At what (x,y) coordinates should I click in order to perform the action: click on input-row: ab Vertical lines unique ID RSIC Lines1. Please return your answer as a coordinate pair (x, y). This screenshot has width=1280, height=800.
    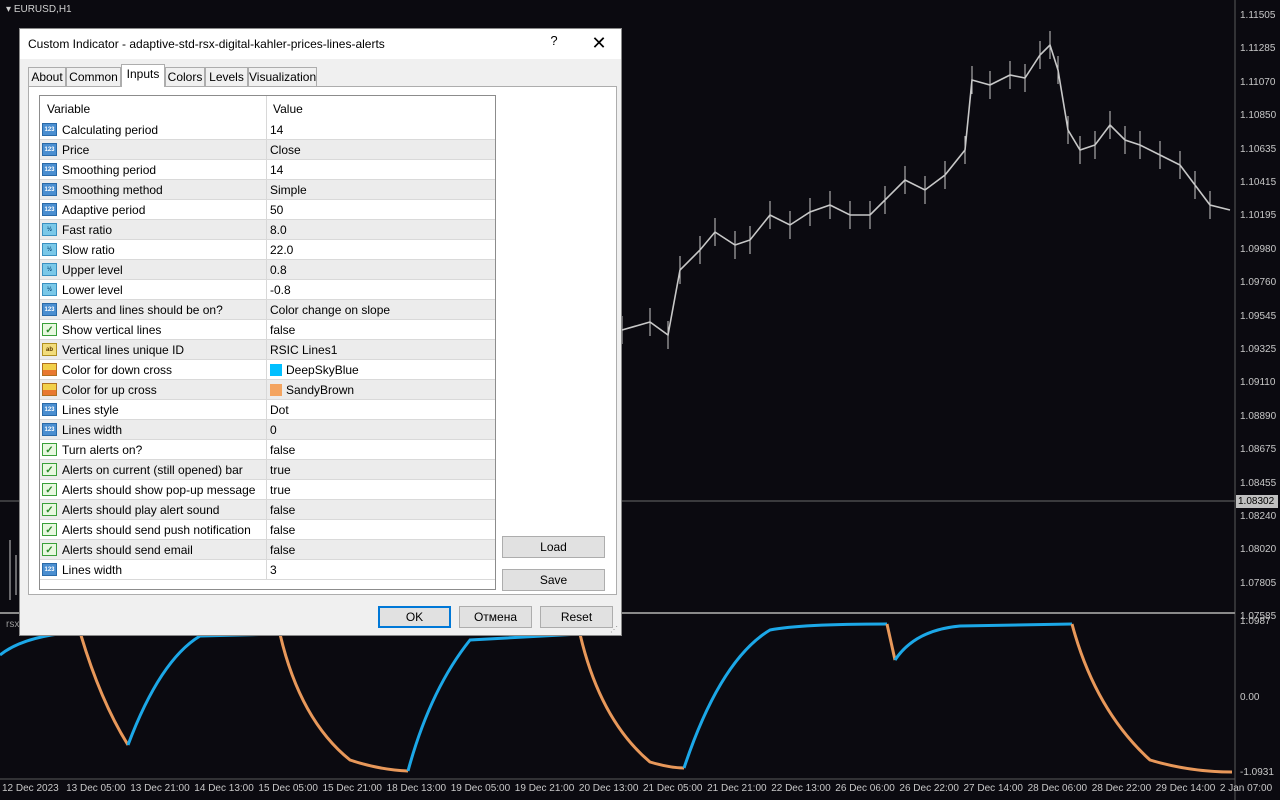
    Looking at the image, I should click on (267, 350).